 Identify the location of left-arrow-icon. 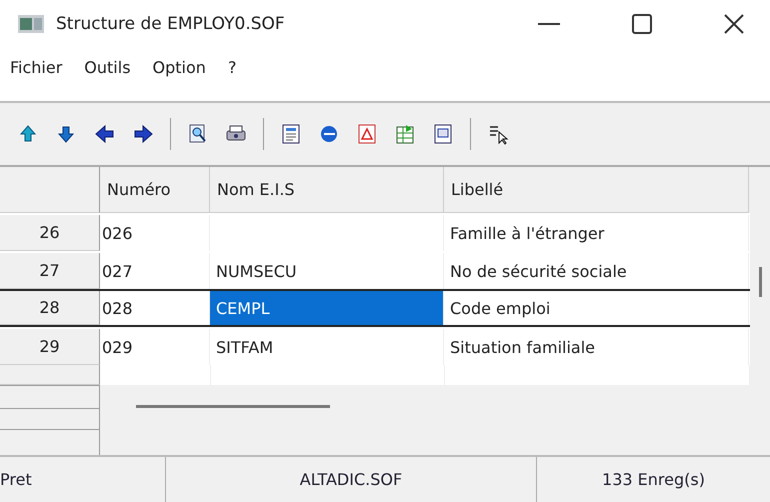
(105, 134).